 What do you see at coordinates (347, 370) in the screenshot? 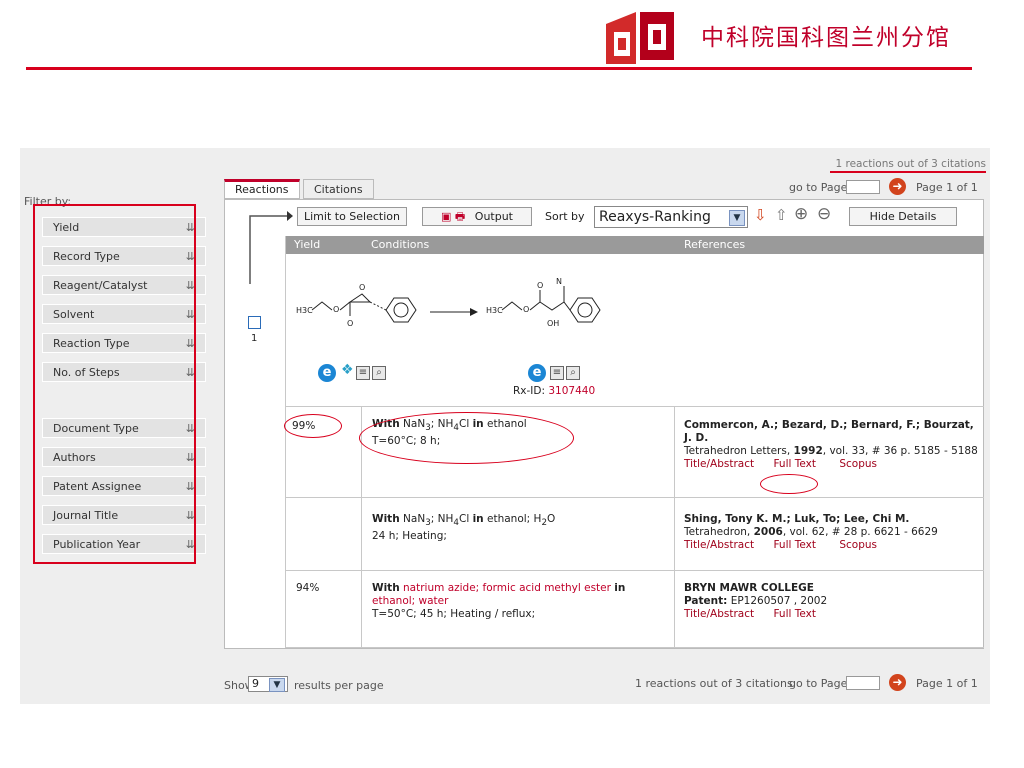
I see `structure-editor-icon: ❖` at bounding box center [347, 370].